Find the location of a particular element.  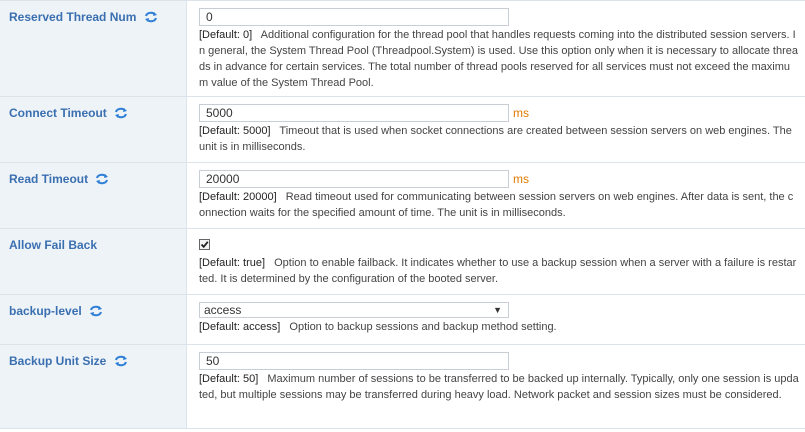

connect-timeout-input: 5000 is located at coordinates (354, 113).